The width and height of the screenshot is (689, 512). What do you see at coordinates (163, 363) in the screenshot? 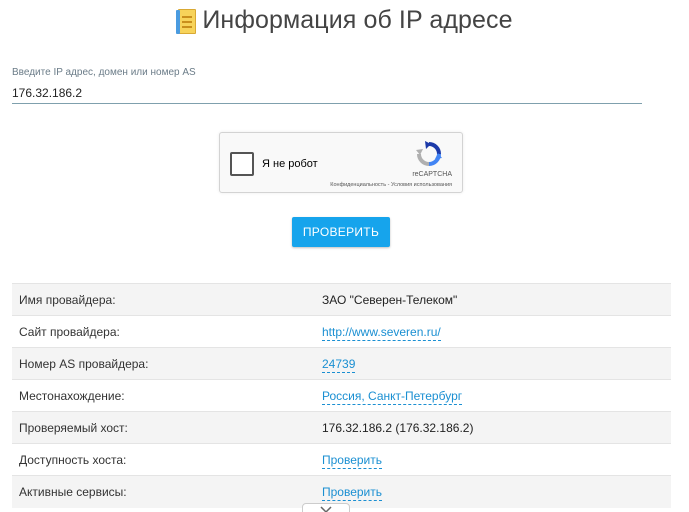
I see `row-label: Номер AS провайдера:` at bounding box center [163, 363].